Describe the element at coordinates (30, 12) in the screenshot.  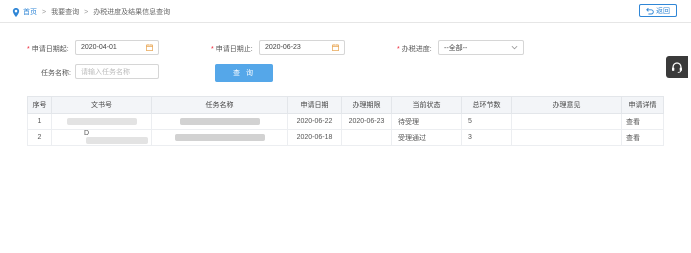
I see `breadcrumb-home: 首页` at that location.